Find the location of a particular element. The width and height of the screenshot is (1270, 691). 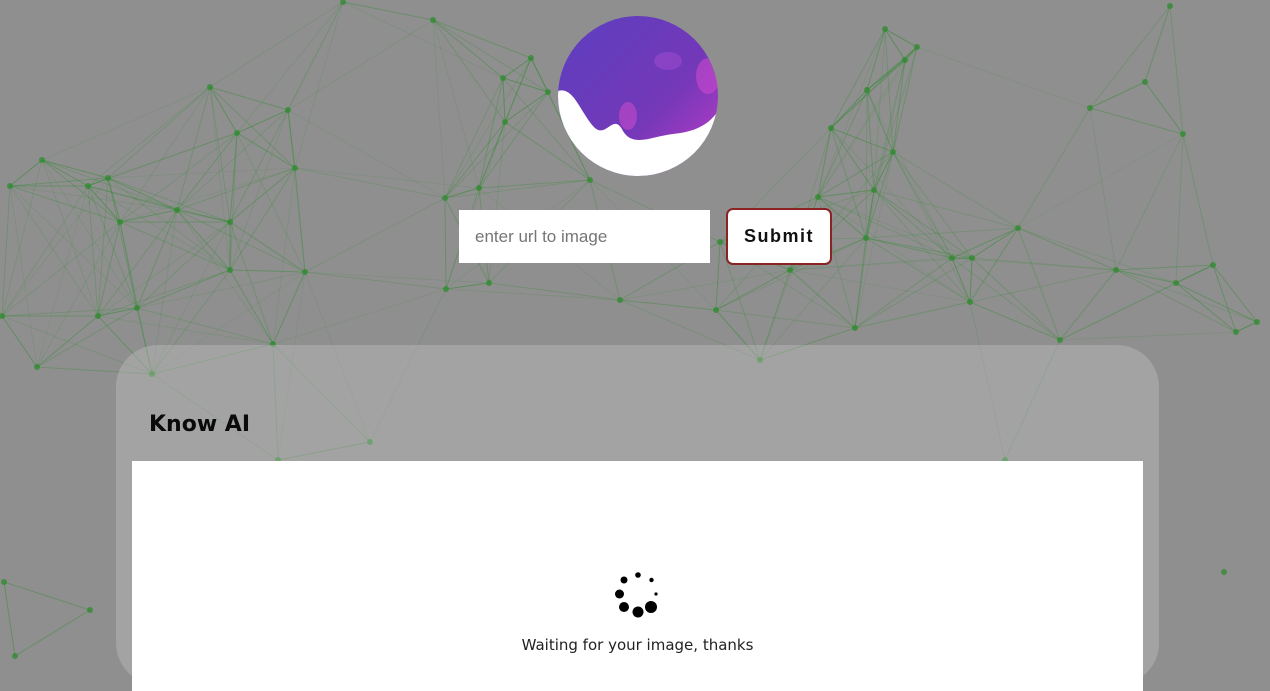

panel-title: Know AI is located at coordinates (200, 424).